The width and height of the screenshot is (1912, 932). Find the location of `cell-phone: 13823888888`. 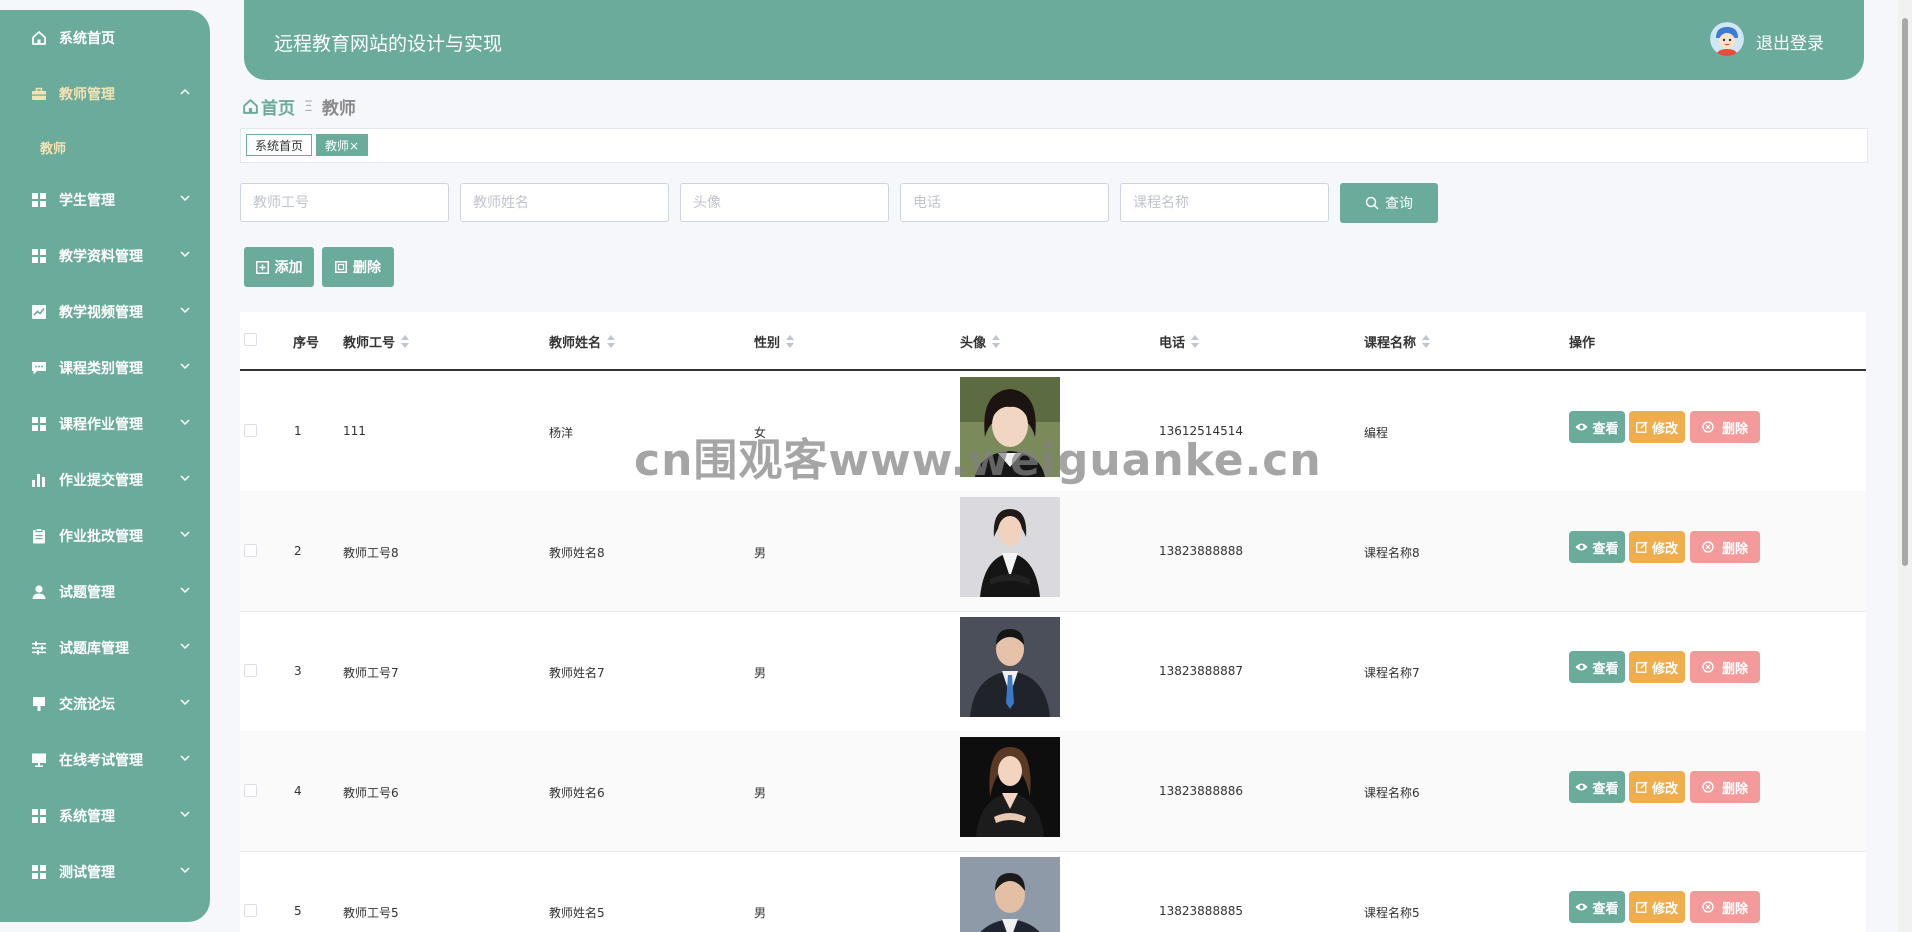

cell-phone: 13823888888 is located at coordinates (1201, 551).